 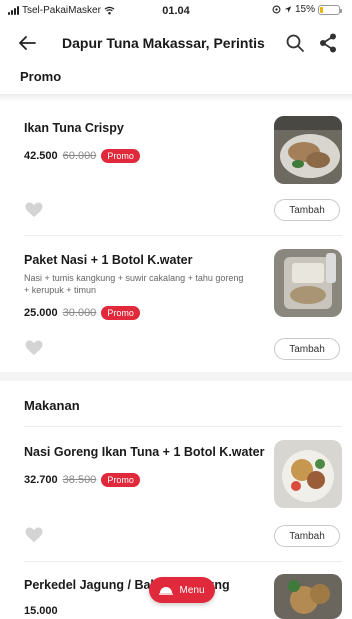 I want to click on price-row: 42.500 60.000 Promo, so click(x=82, y=156).